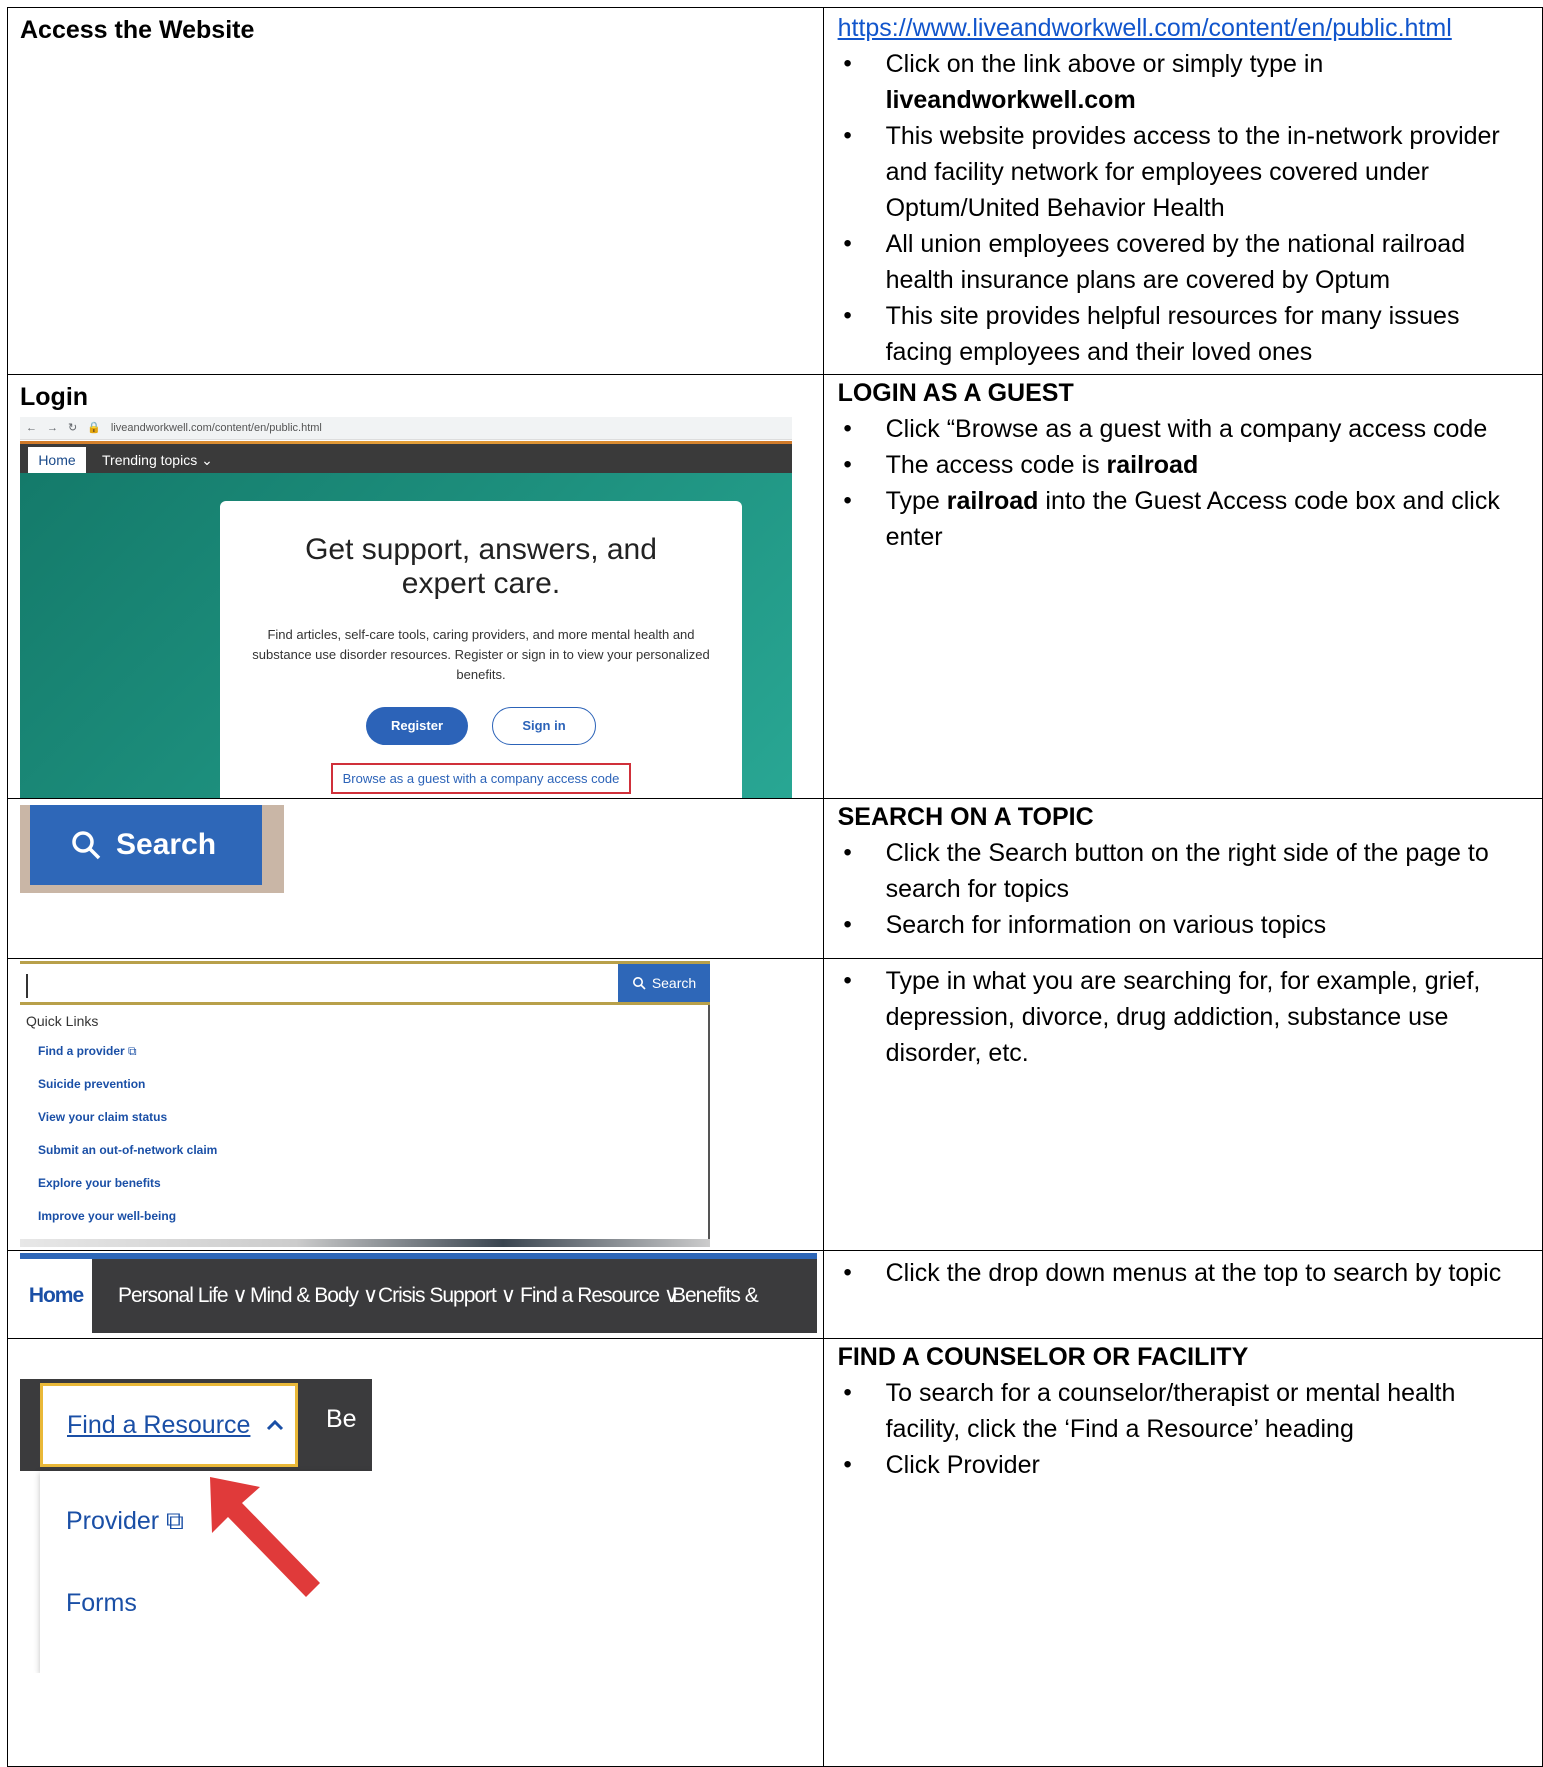 The width and height of the screenshot is (1543, 1767). What do you see at coordinates (481, 566) in the screenshot?
I see `card-title: Get support, answers, and expert care.` at bounding box center [481, 566].